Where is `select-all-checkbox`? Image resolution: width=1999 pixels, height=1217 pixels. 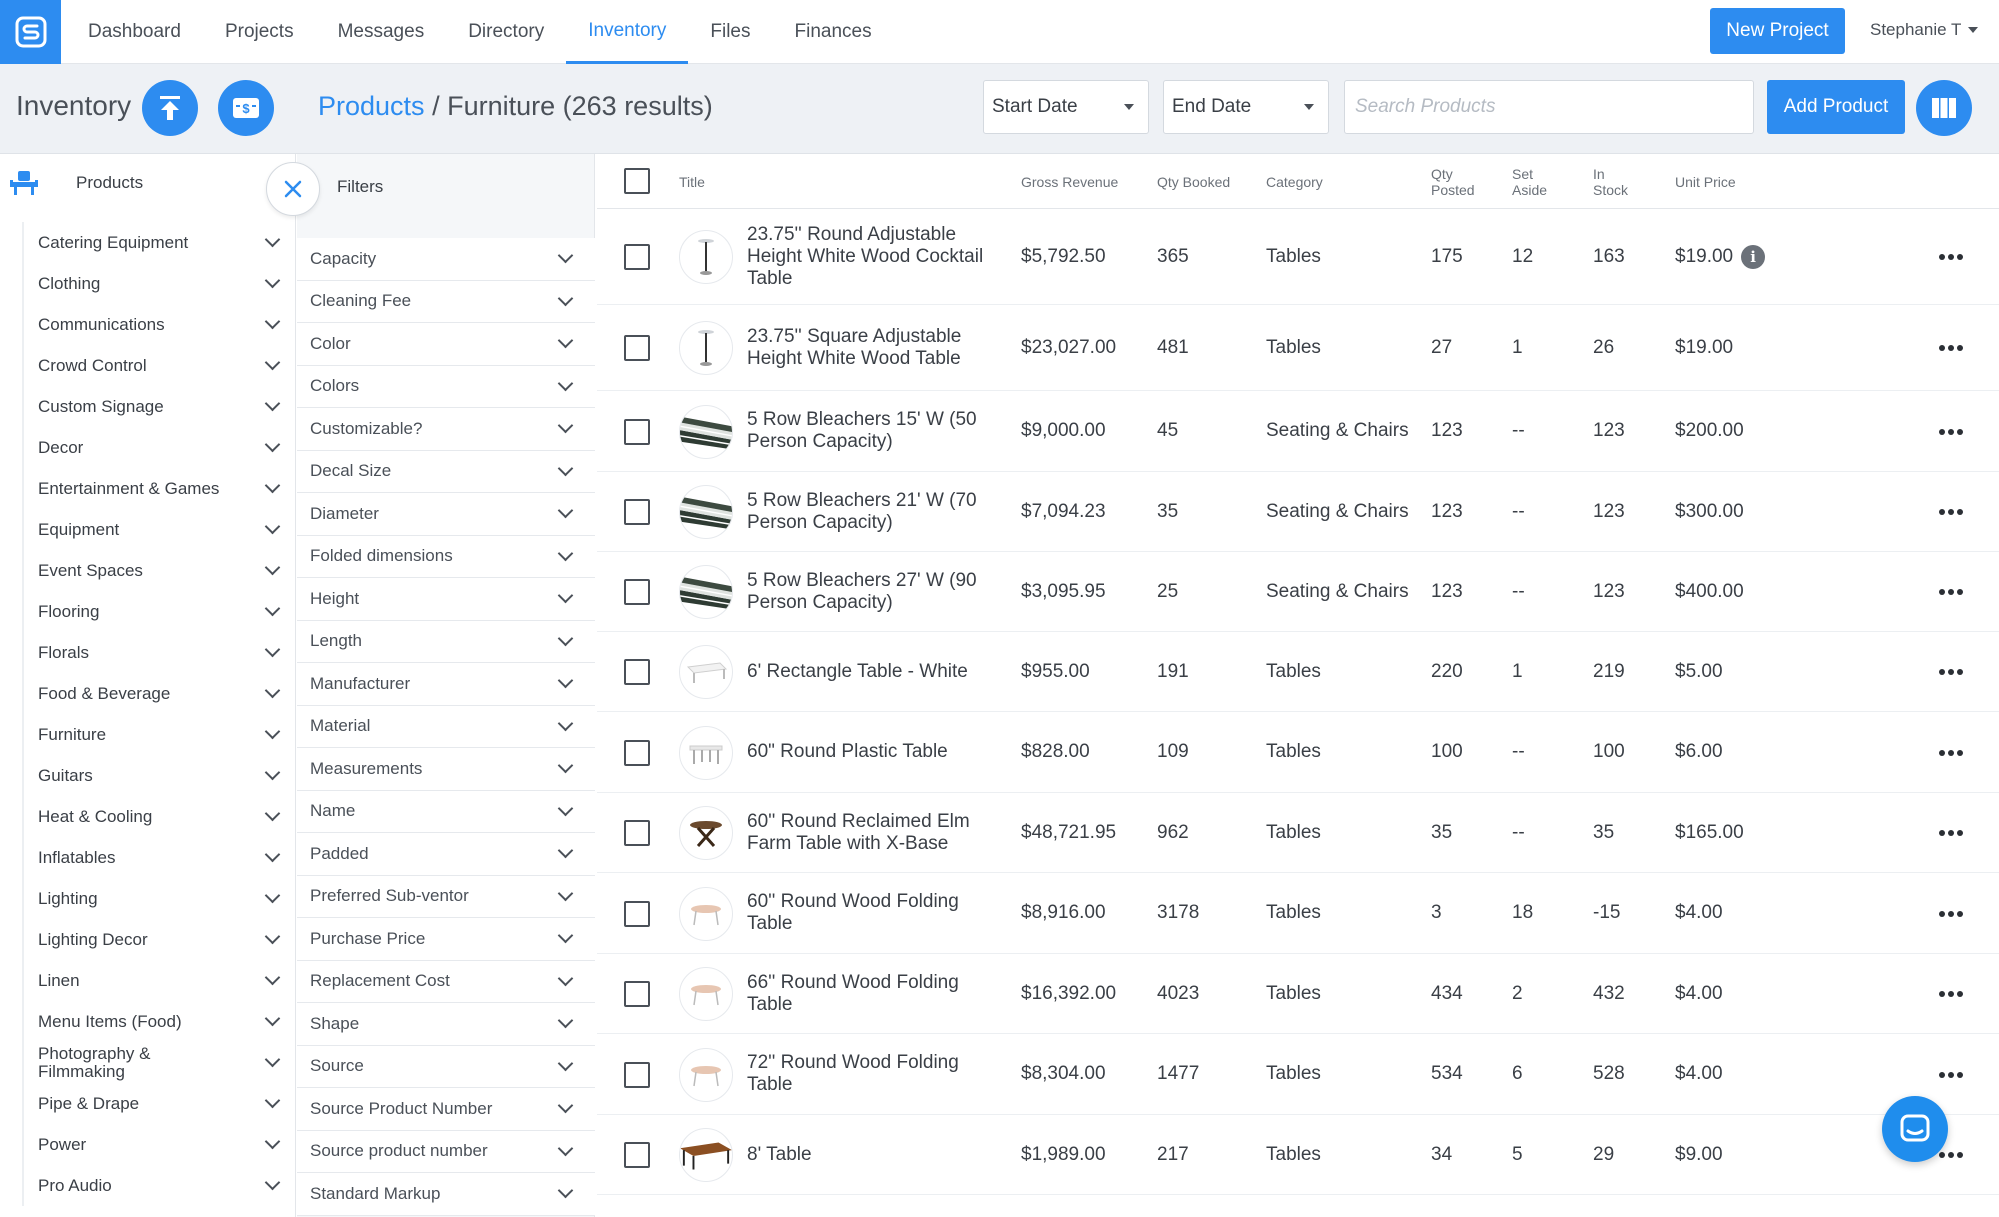
select-all-checkbox is located at coordinates (637, 181).